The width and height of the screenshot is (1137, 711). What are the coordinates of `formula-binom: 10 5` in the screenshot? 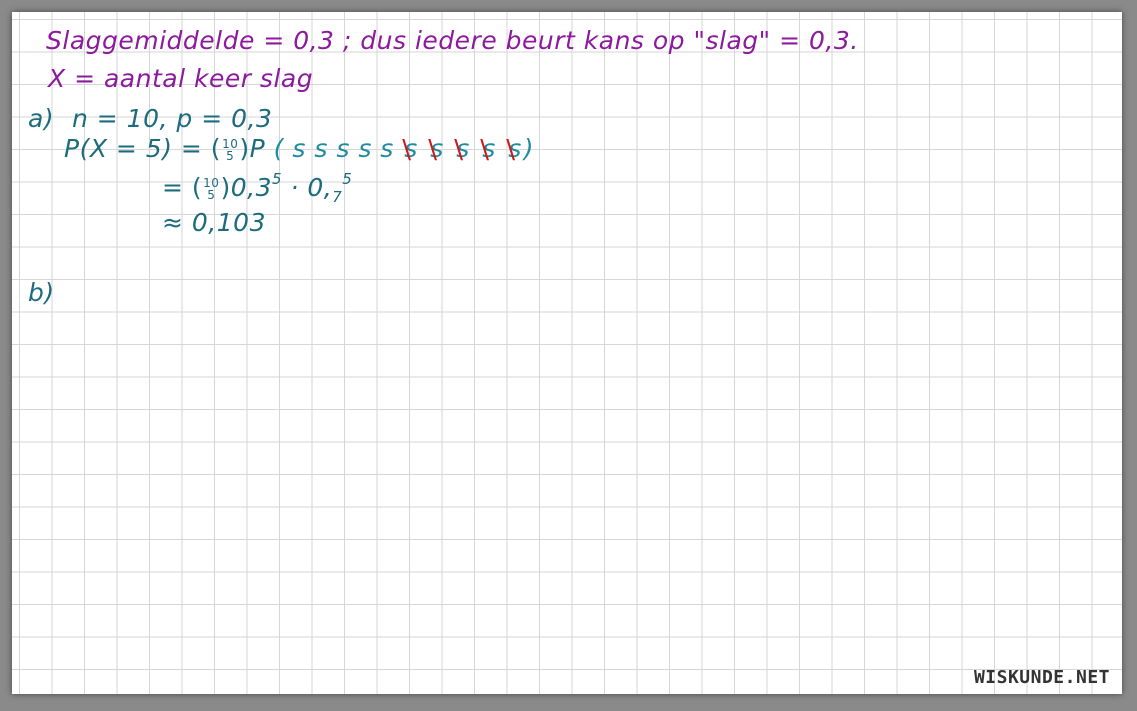 It's located at (211, 189).